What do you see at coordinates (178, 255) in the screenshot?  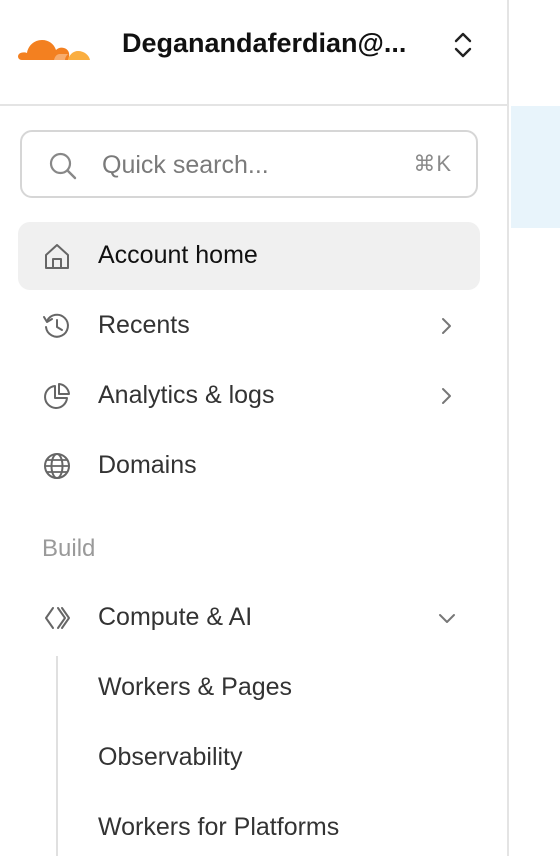 I see `nav-item-label: Account home` at bounding box center [178, 255].